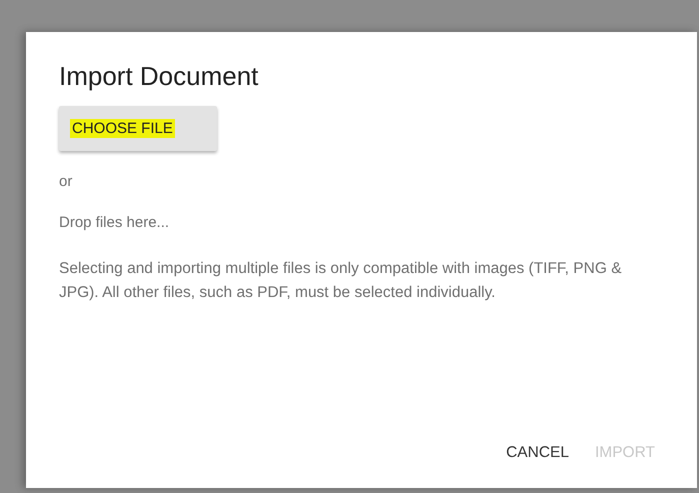  Describe the element at coordinates (158, 76) in the screenshot. I see `dialog-title: Import Document` at that location.